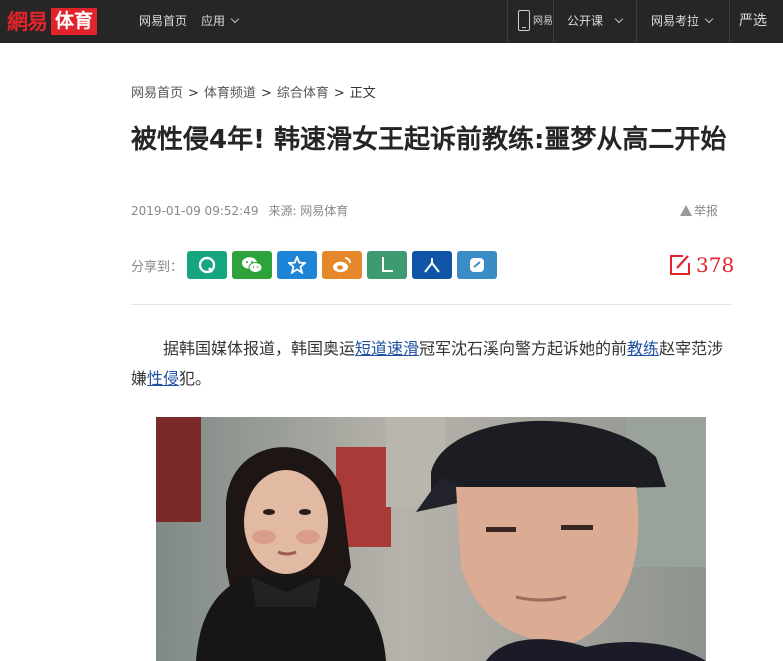 The height and width of the screenshot is (661, 783). I want to click on sexual-assault-link: 性侵, so click(163, 378).